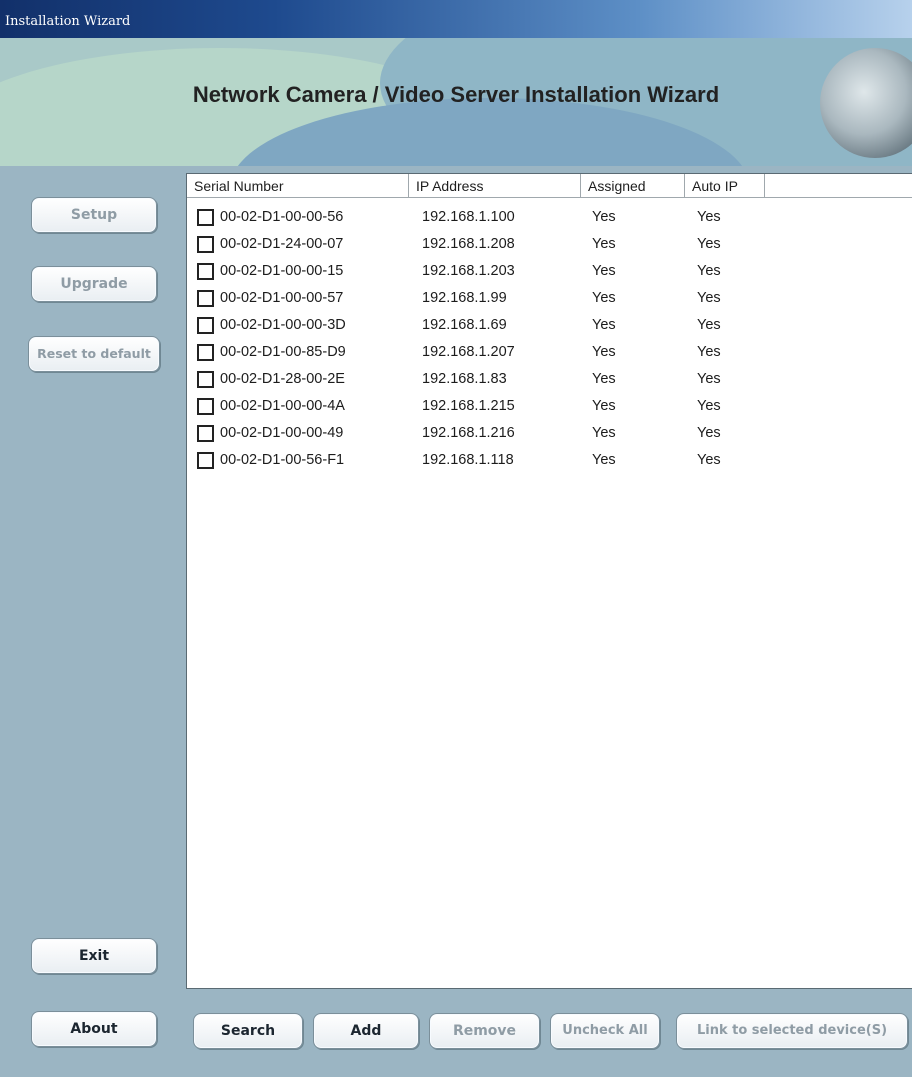  I want to click on serial-cell: 00-02-D1-00-85-D9, so click(283, 352).